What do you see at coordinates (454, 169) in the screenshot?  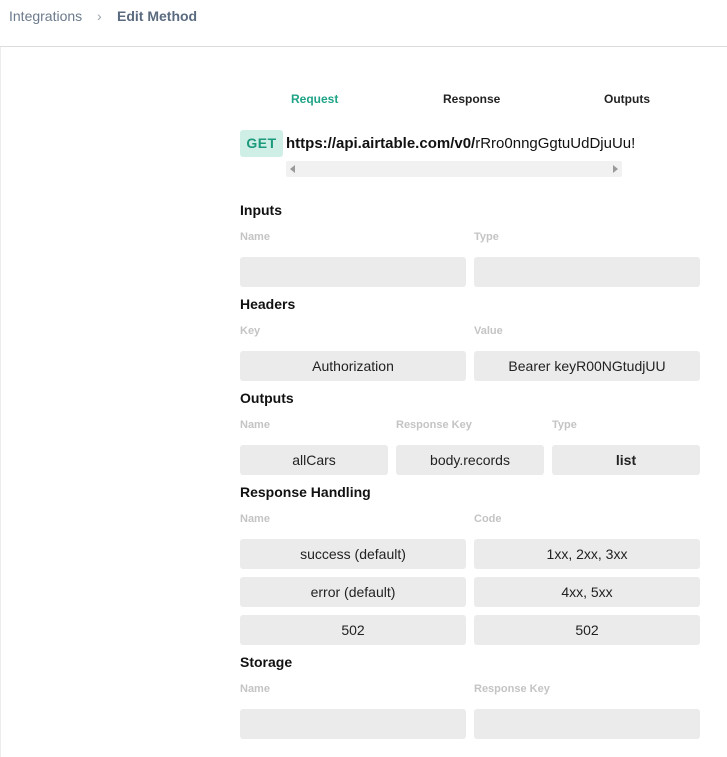 I see `url-horizontal-scrollbar` at bounding box center [454, 169].